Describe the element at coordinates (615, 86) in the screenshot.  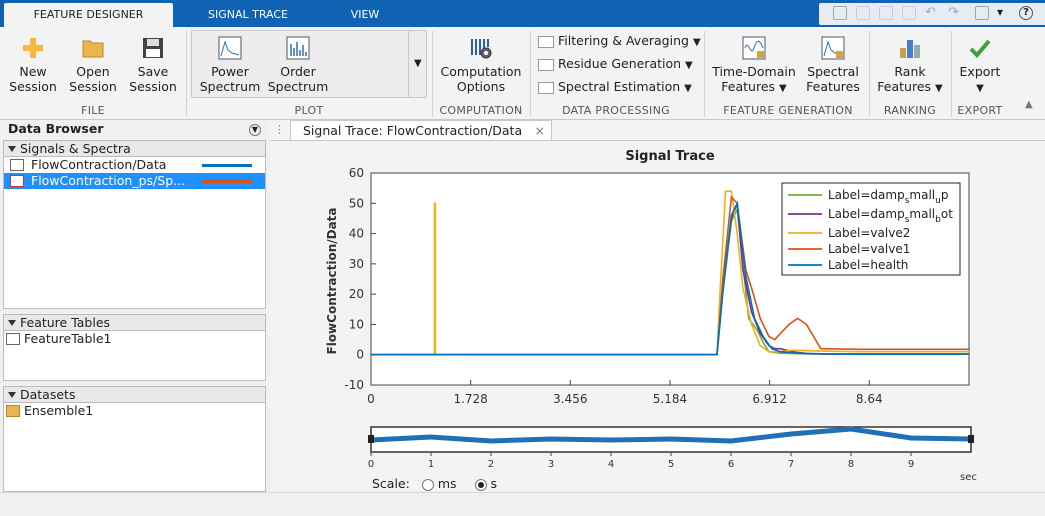
I see `spectral-estimation-button: Spectral Estimation ▼` at that location.